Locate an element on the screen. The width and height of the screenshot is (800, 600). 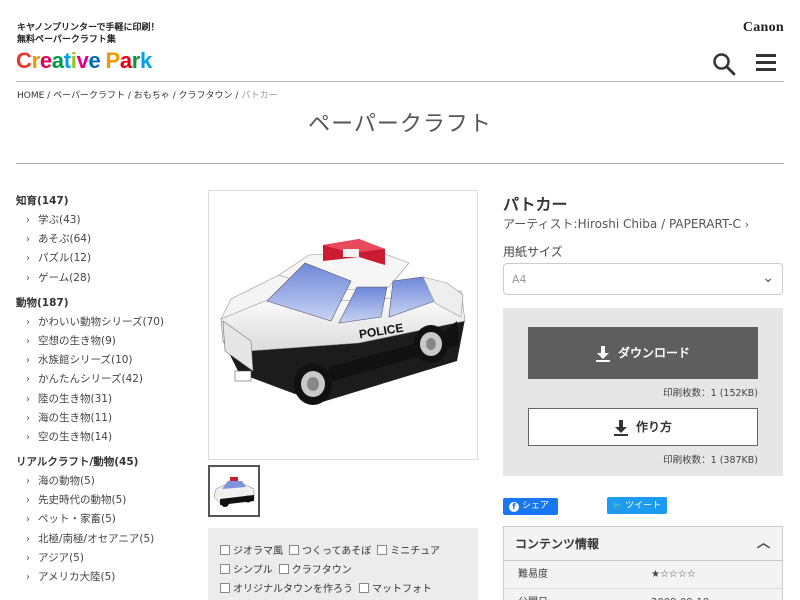
product-name: パトカー is located at coordinates (535, 204).